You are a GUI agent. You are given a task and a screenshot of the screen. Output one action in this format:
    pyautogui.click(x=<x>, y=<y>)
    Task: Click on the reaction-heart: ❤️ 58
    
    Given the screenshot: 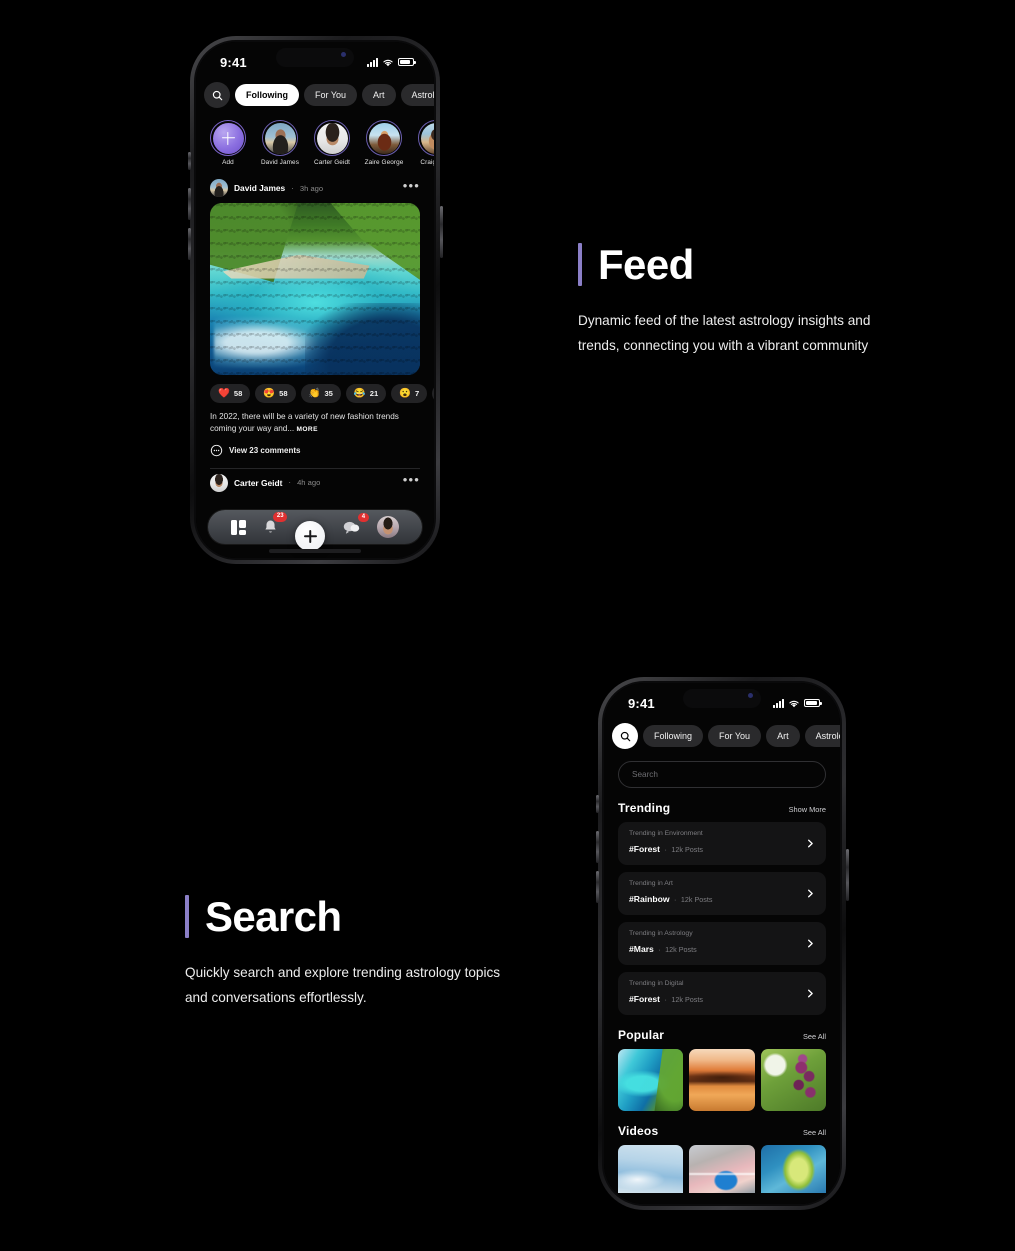 What is the action you would take?
    pyautogui.click(x=230, y=393)
    